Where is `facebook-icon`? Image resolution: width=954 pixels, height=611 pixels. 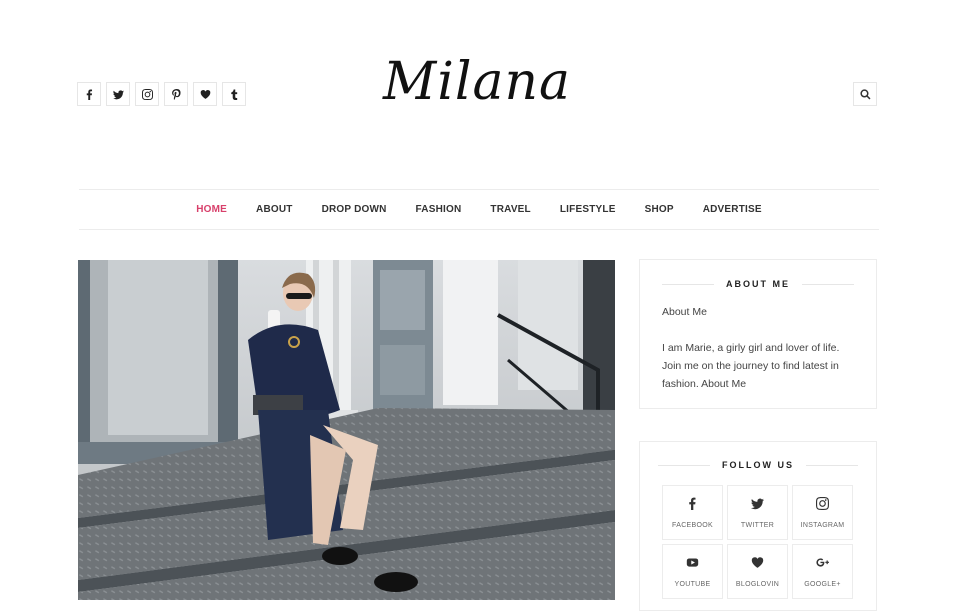
facebook-icon is located at coordinates (692, 503).